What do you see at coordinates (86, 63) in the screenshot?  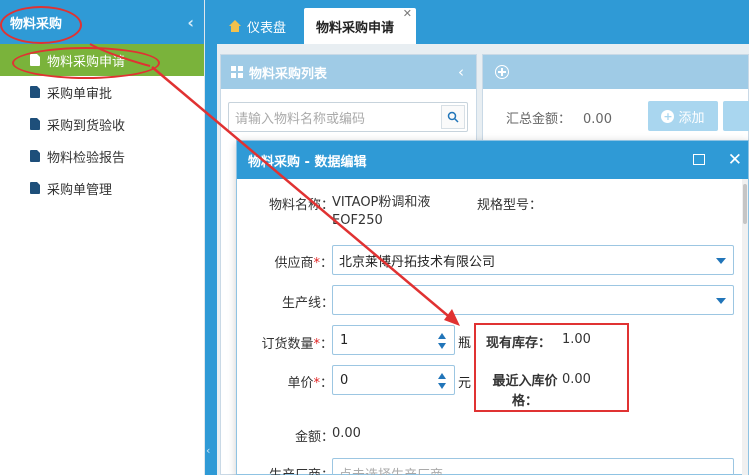 I see `annotation-oval-menu` at bounding box center [86, 63].